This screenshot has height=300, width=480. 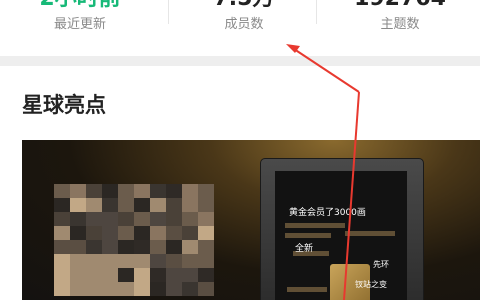 What do you see at coordinates (351, 195) in the screenshot?
I see `arrow-shaft-lower` at bounding box center [351, 195].